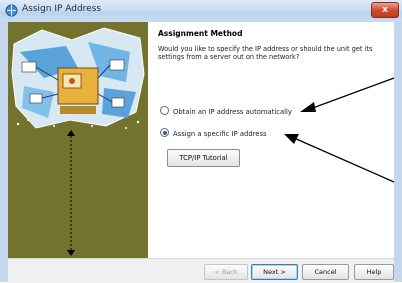  What do you see at coordinates (164, 132) in the screenshot?
I see `radio-button-selected` at bounding box center [164, 132].